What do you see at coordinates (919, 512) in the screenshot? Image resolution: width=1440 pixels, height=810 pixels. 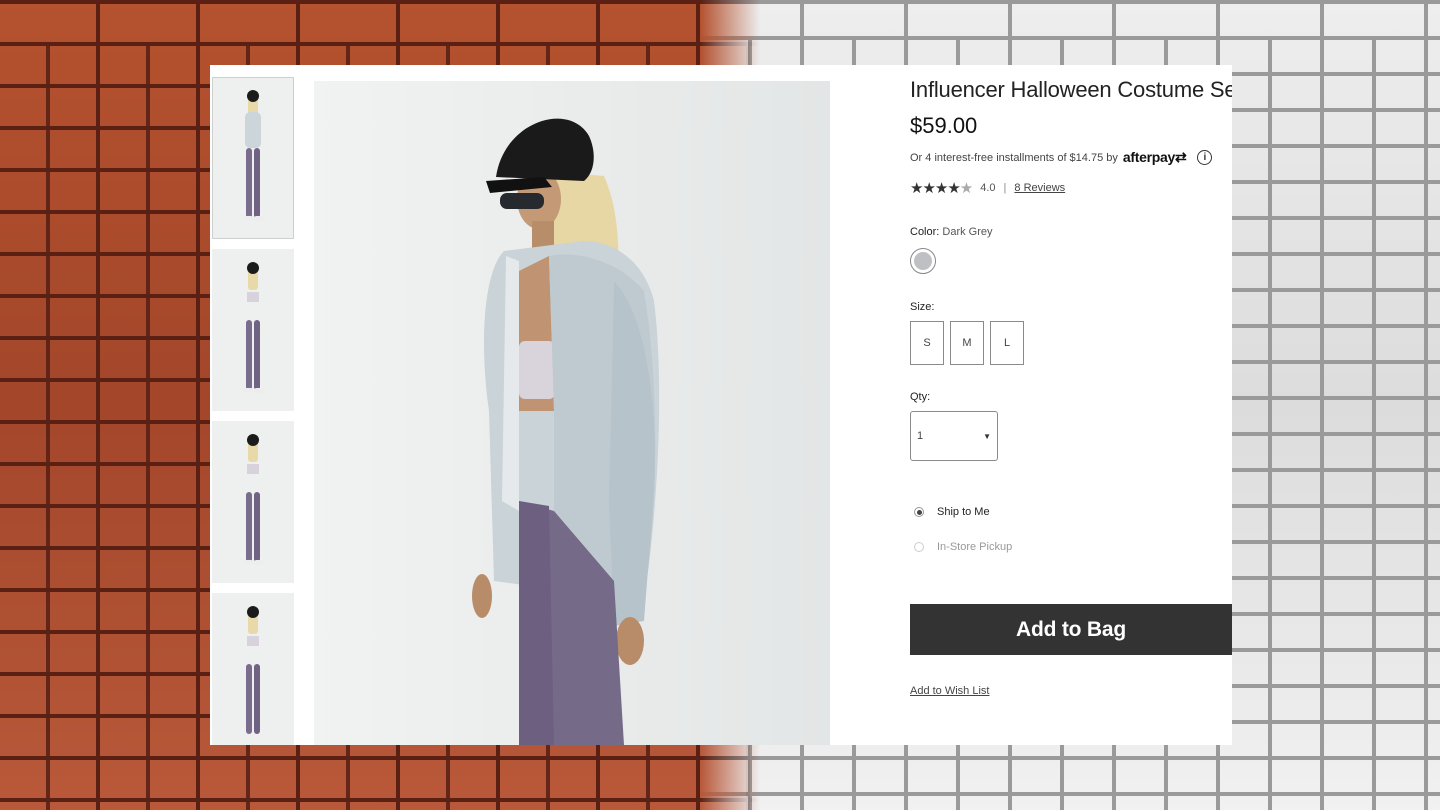 I see `radio-ship-to-me` at bounding box center [919, 512].